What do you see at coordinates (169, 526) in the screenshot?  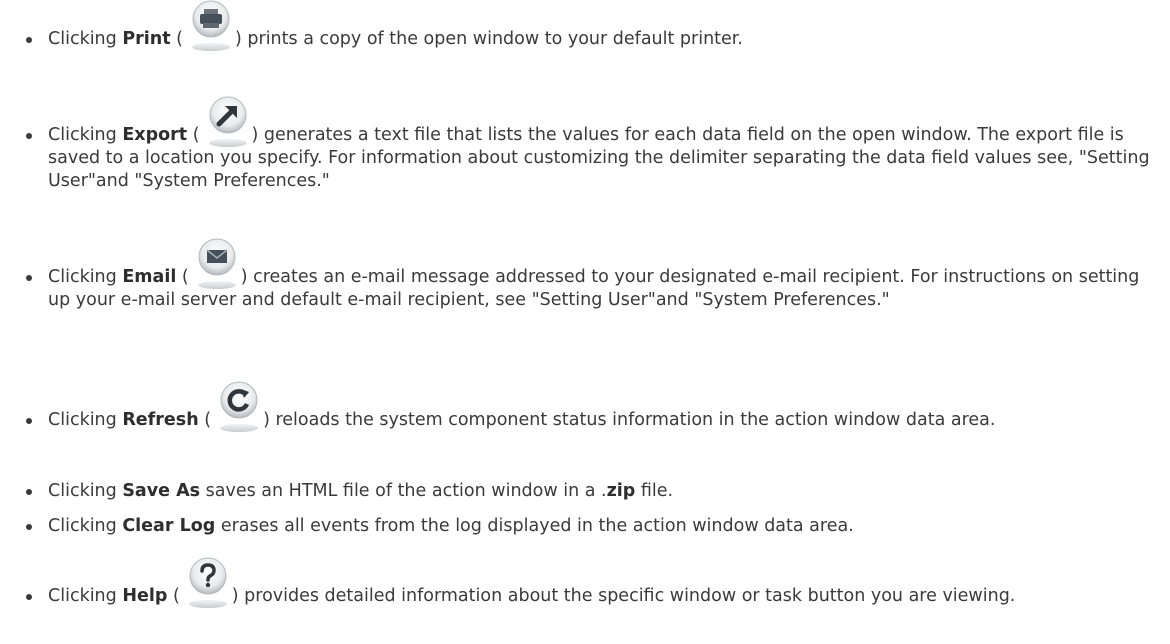 I see `clear-log-label: Clear Log` at bounding box center [169, 526].